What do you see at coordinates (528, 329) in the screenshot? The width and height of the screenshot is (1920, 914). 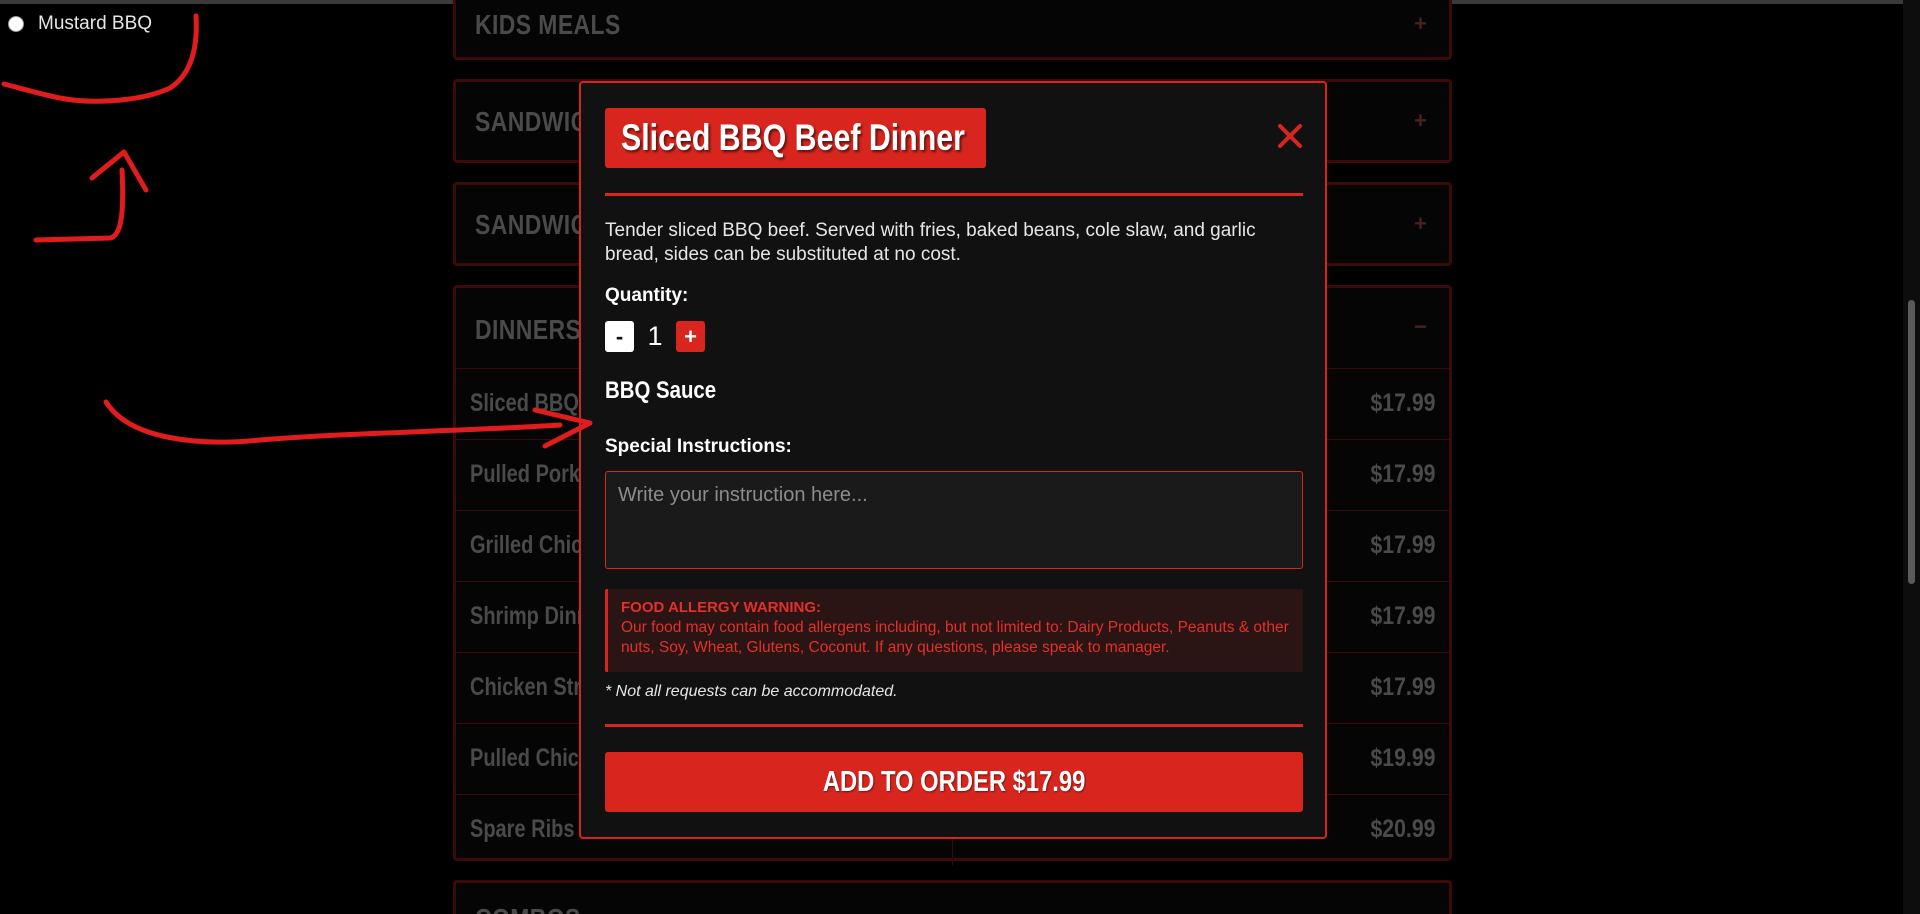 I see `category-title: DINNERS` at bounding box center [528, 329].